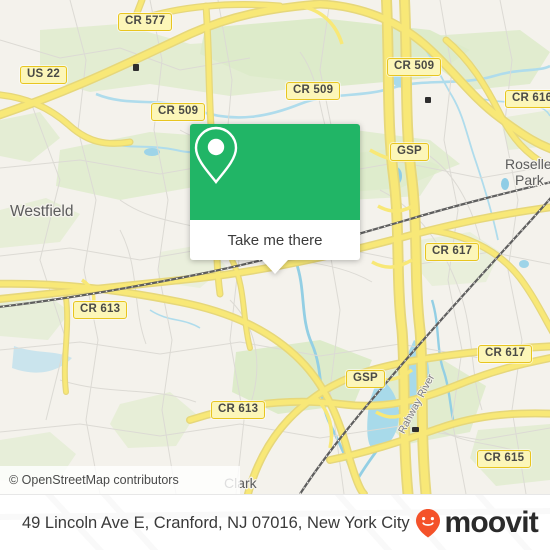 This screenshot has width=550, height=550. Describe the element at coordinates (145, 22) in the screenshot. I see `road-shield: CR 577` at that location.